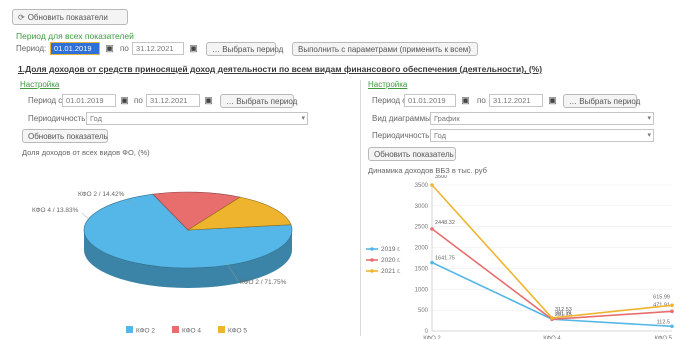 Image resolution: width=686 pixels, height=340 pixels. What do you see at coordinates (158, 48) in the screenshot?
I see `global-date-to-input: 31.12.2021` at bounding box center [158, 48].